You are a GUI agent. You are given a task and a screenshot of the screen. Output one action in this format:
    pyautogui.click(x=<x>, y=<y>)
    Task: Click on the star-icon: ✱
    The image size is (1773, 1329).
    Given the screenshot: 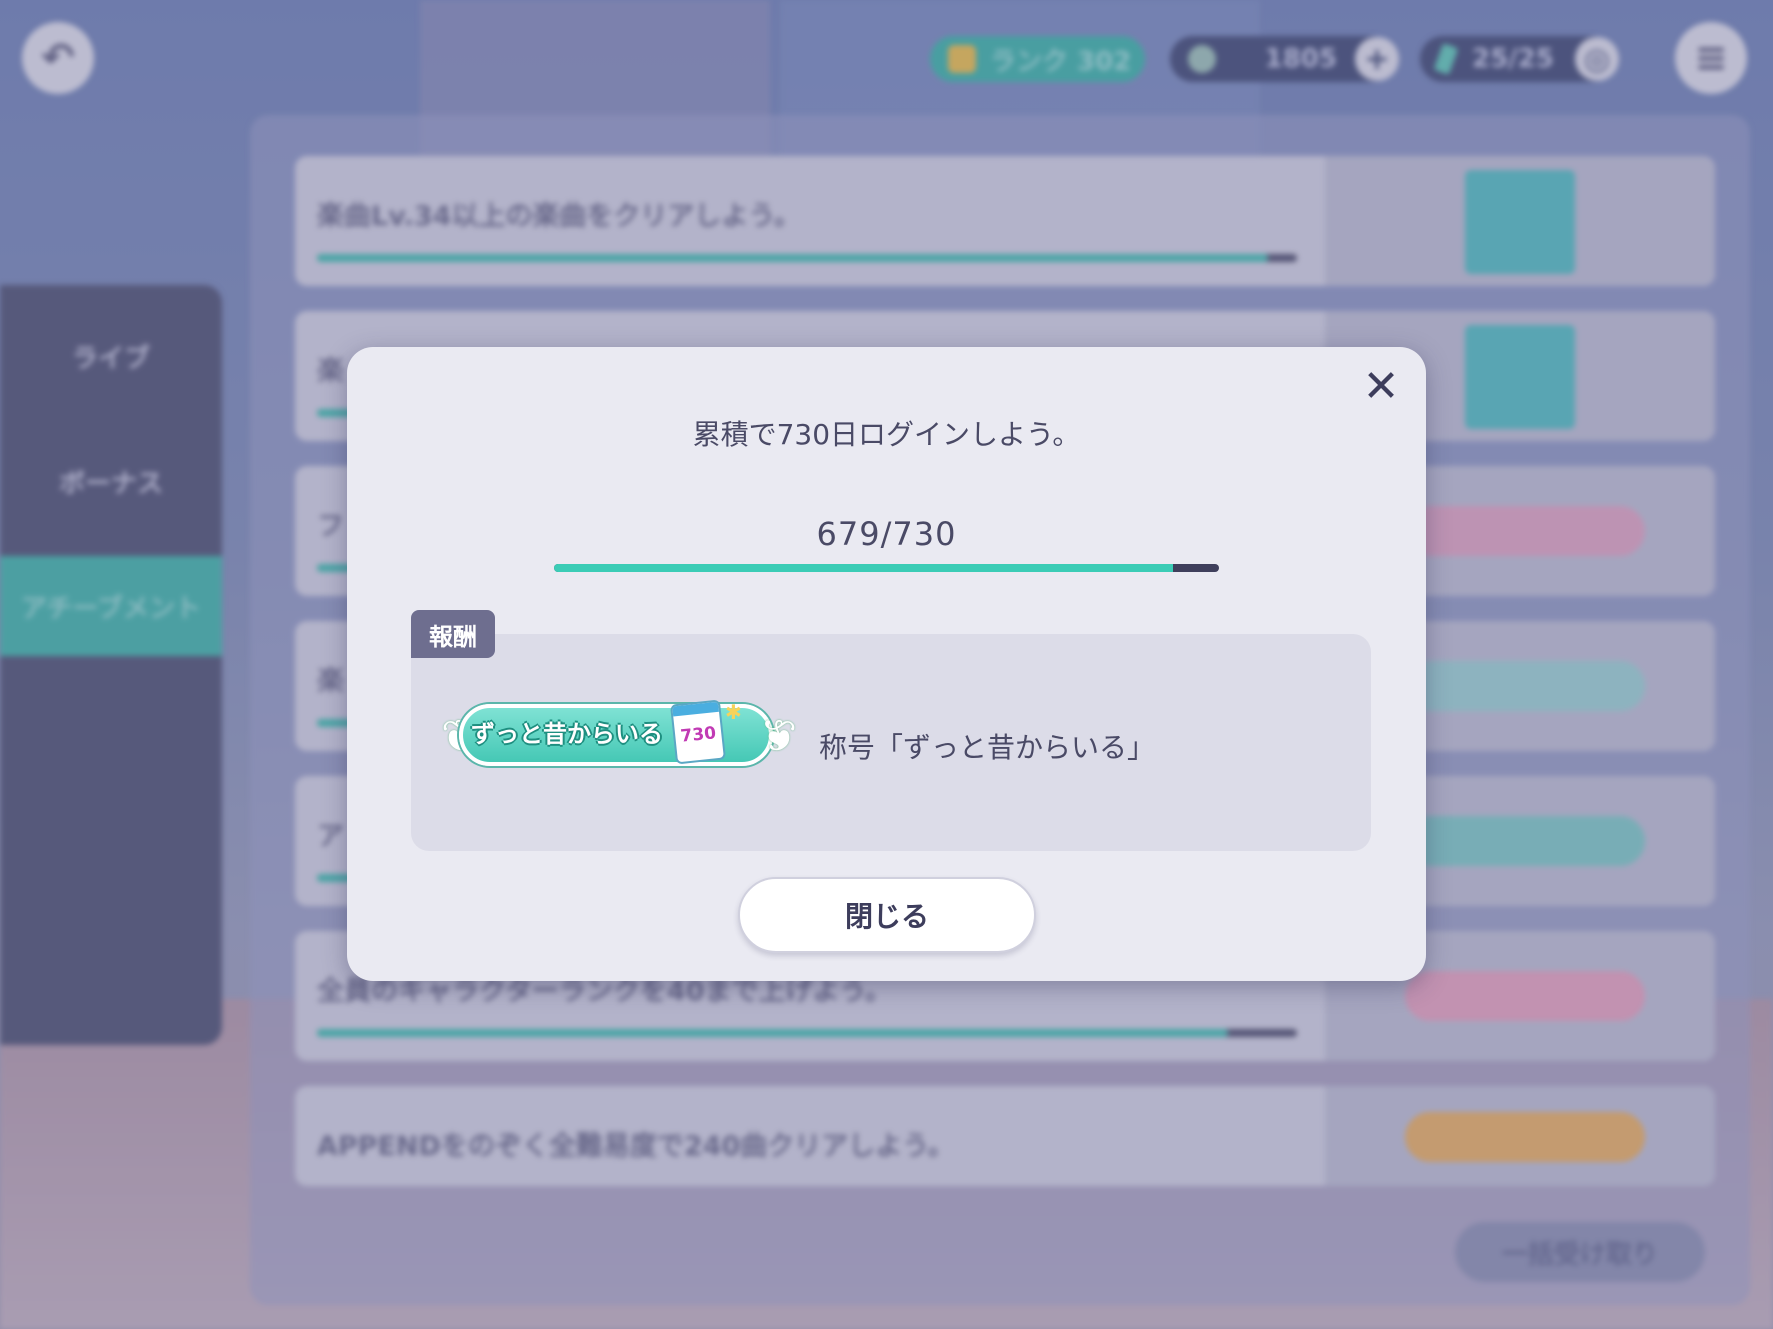 What is the action you would take?
    pyautogui.click(x=733, y=712)
    